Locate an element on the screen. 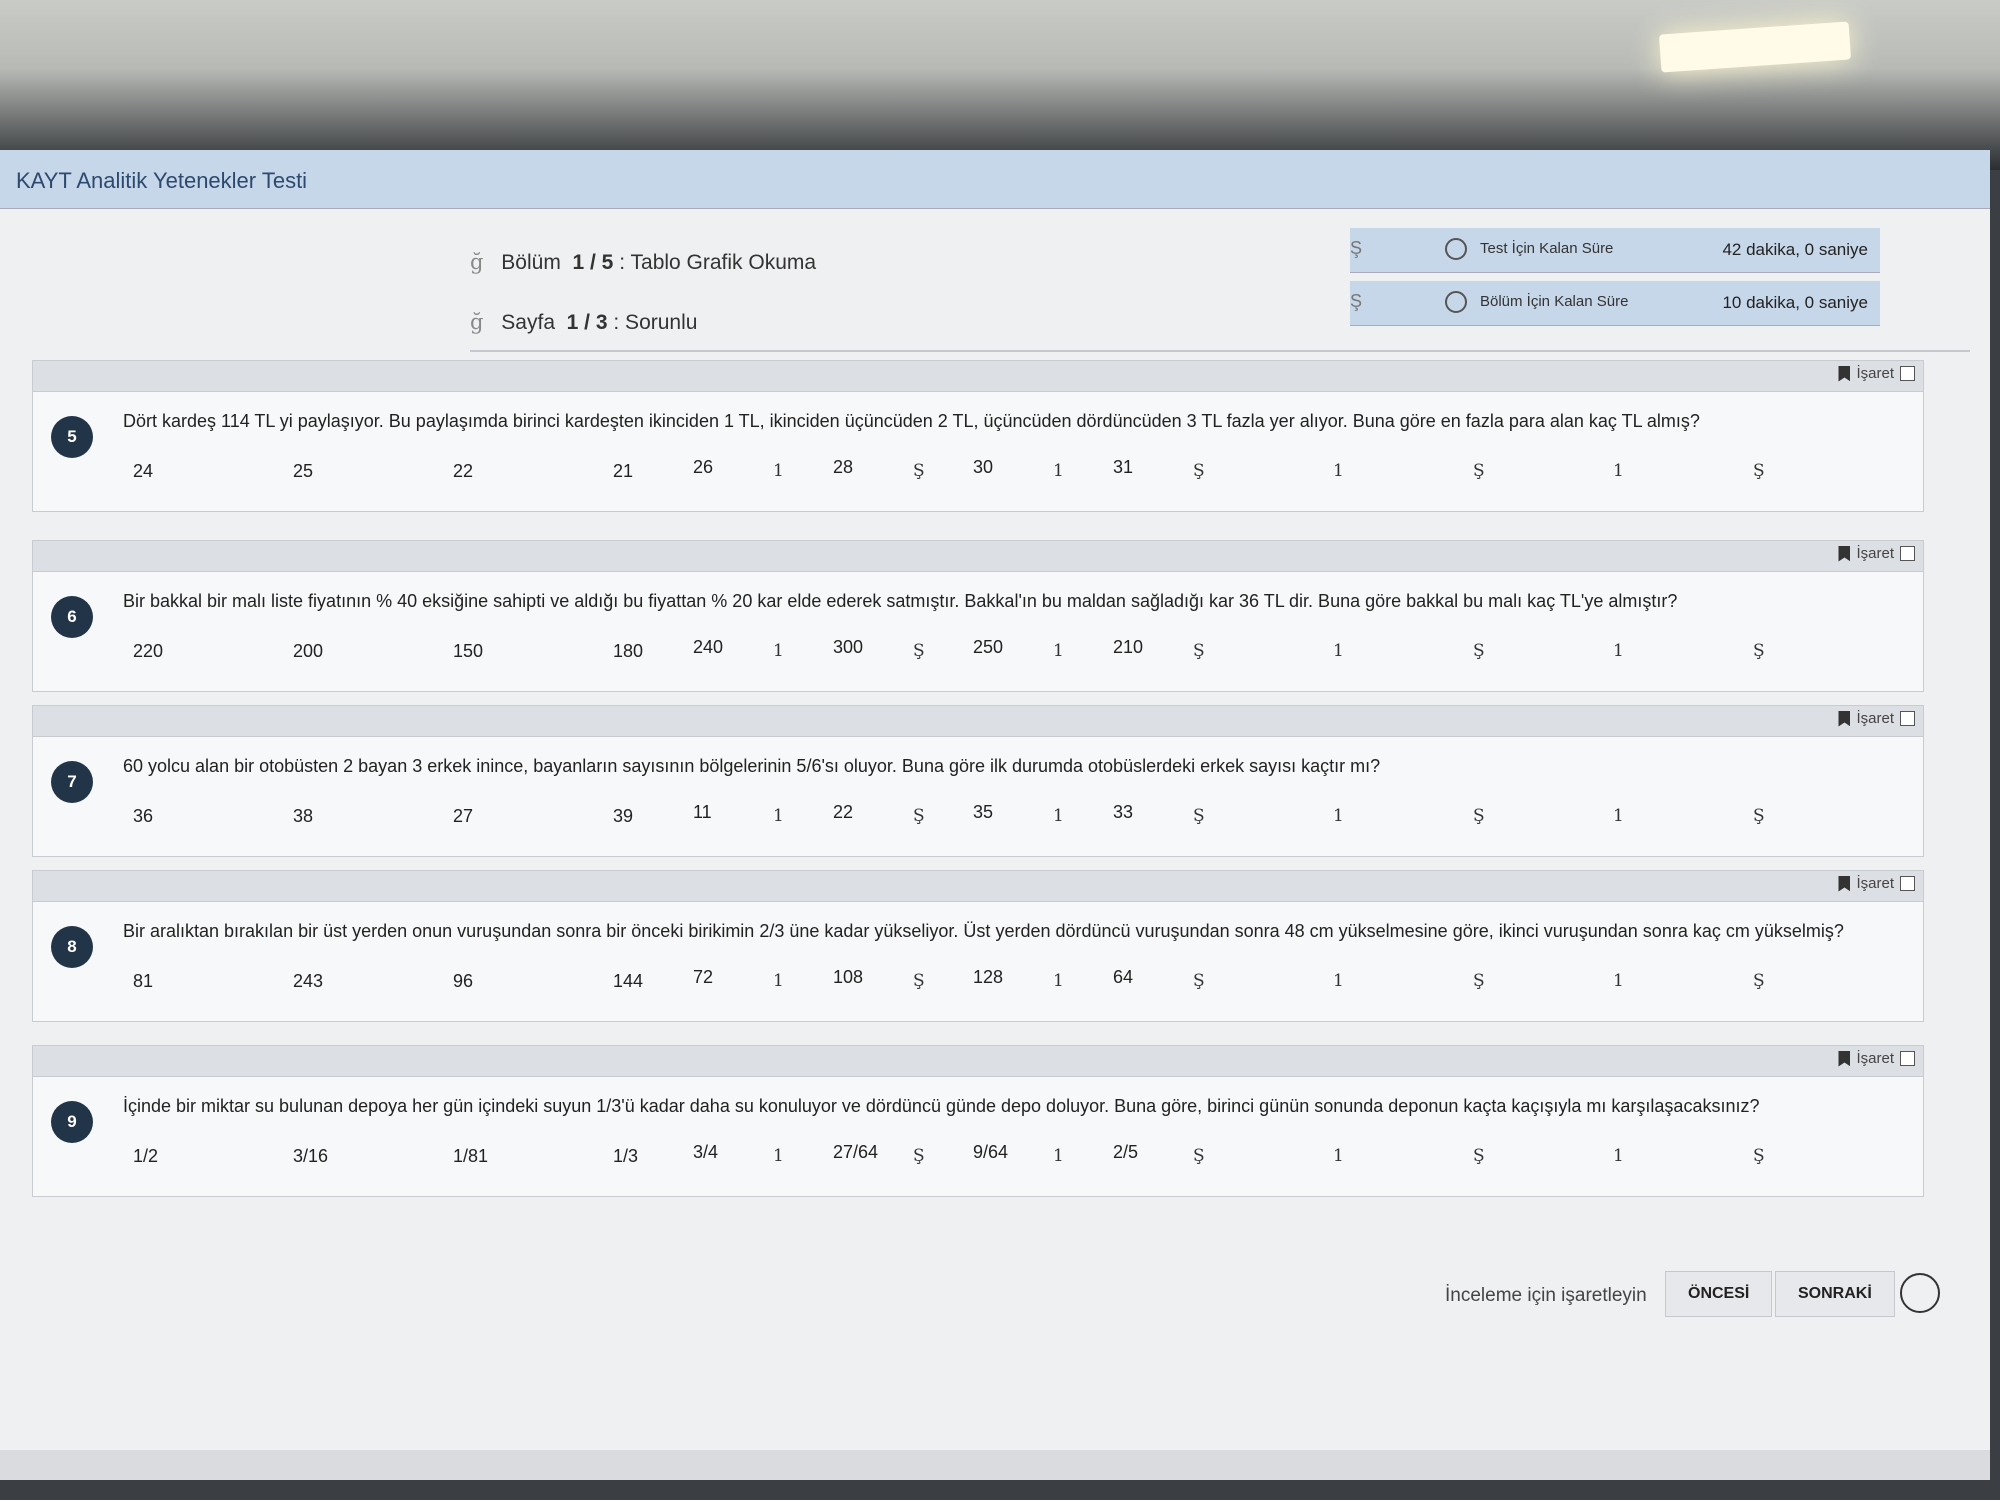 The width and height of the screenshot is (2000, 1500). answer-choice: 27/64 is located at coordinates (855, 1152).